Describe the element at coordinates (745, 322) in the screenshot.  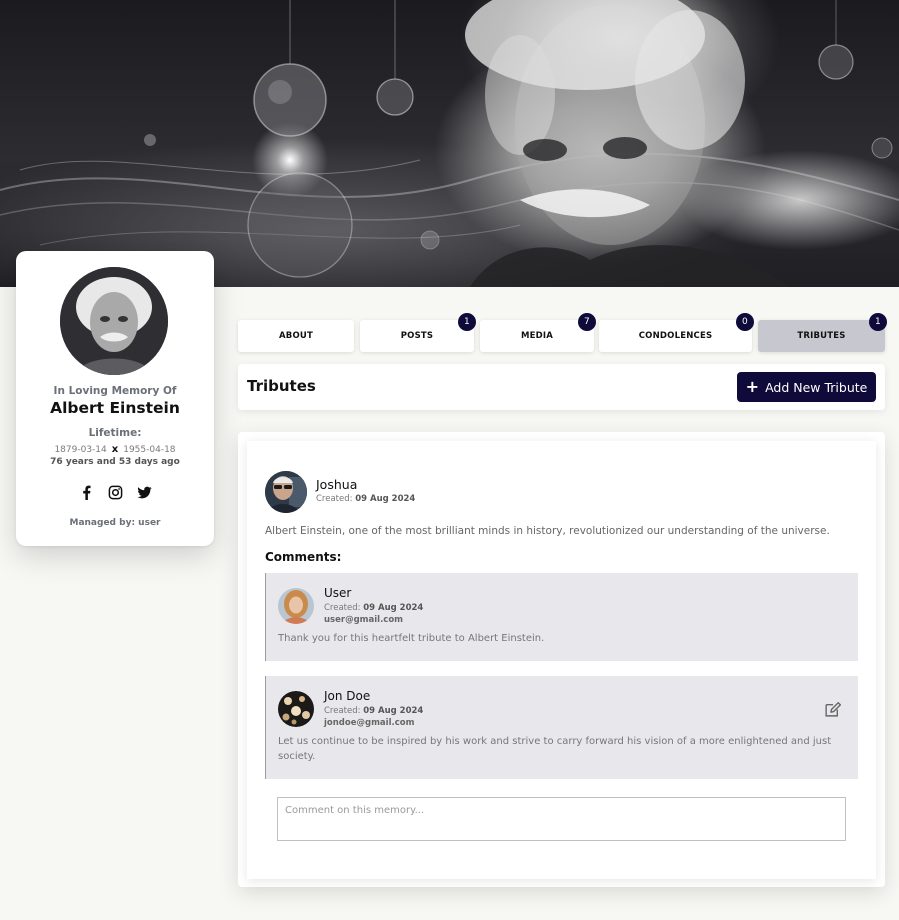
I see `condolences-count-badge: 0` at that location.